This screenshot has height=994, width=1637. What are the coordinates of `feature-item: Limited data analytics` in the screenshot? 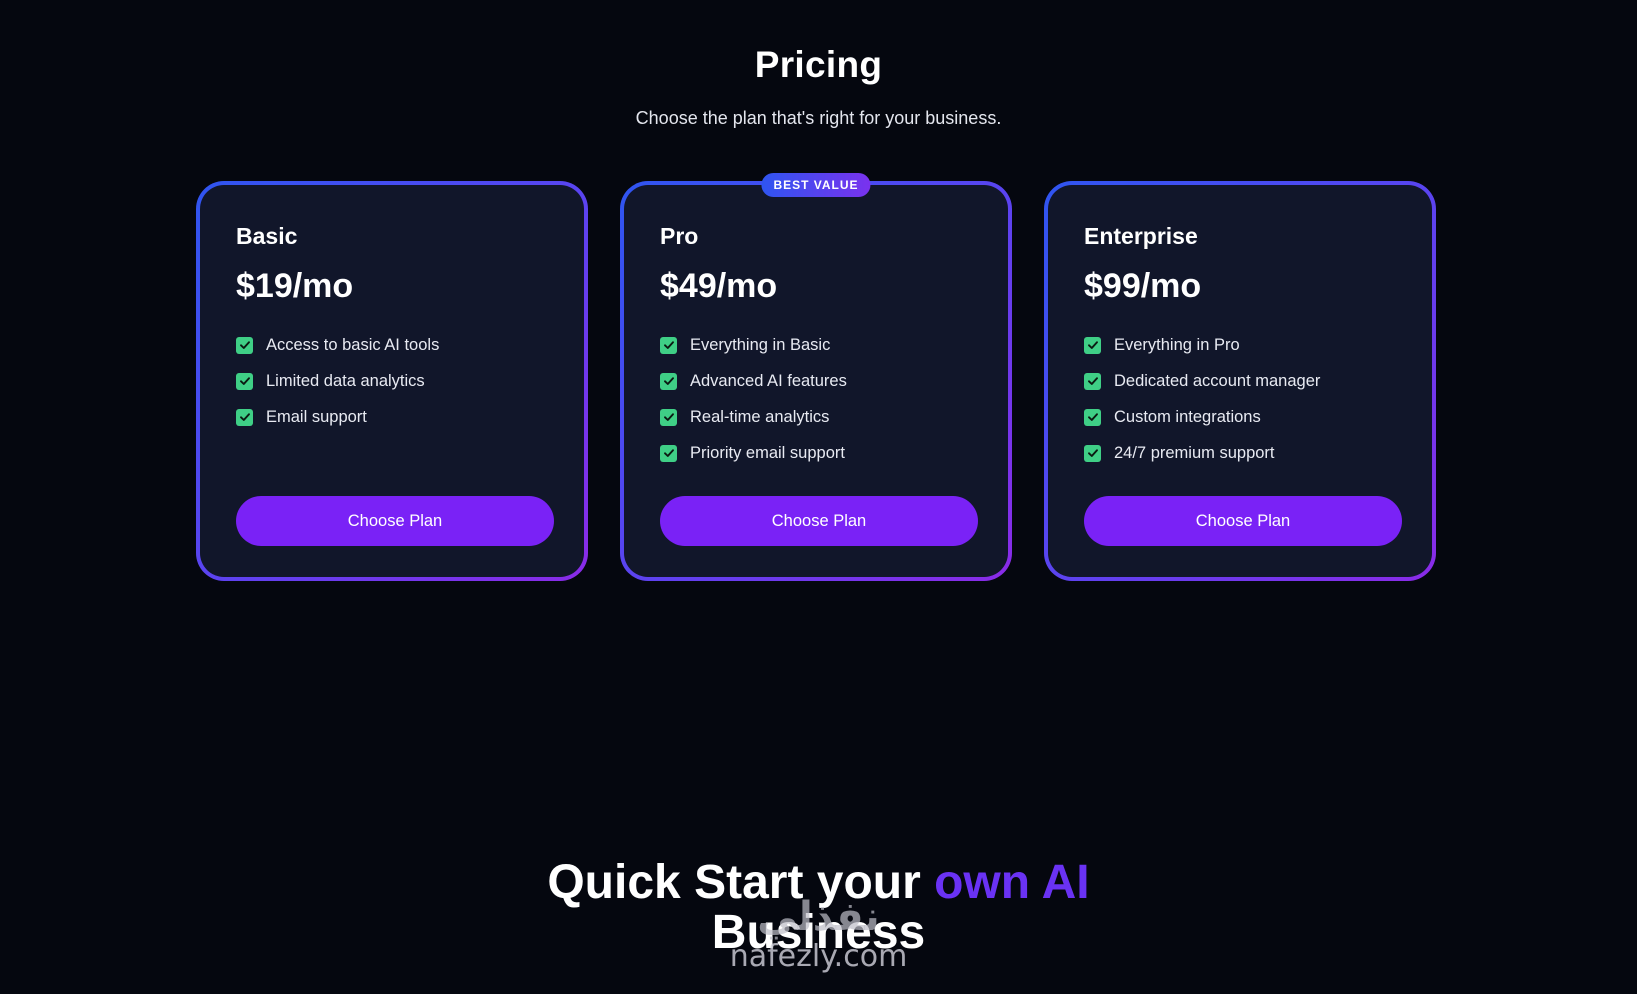 It's located at (337, 381).